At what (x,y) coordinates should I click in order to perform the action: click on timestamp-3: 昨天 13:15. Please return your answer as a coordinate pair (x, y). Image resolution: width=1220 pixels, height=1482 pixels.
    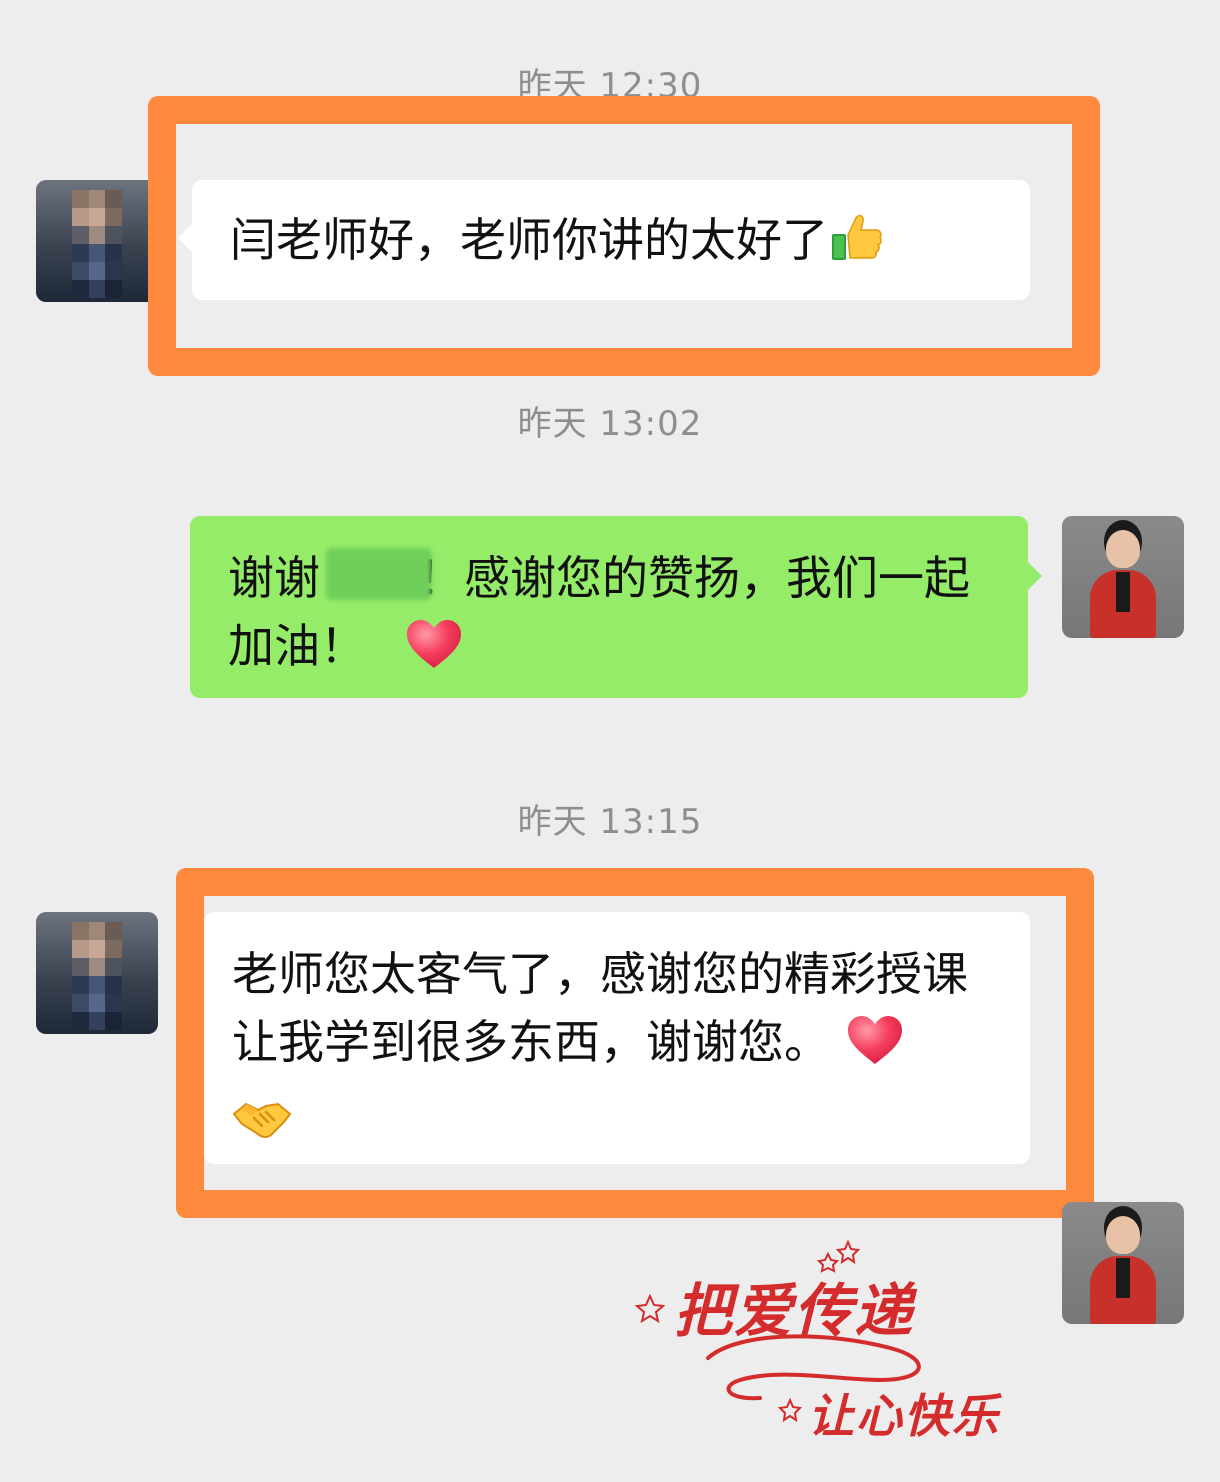
    Looking at the image, I should click on (610, 822).